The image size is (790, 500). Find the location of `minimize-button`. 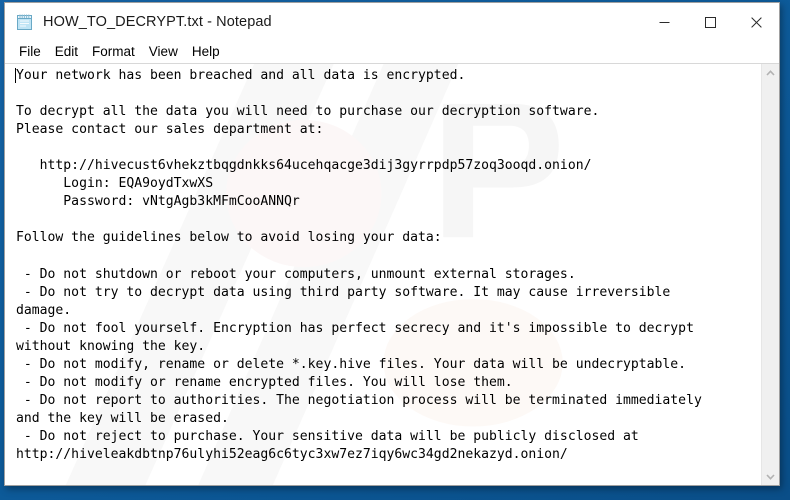

minimize-button is located at coordinates (664, 22).